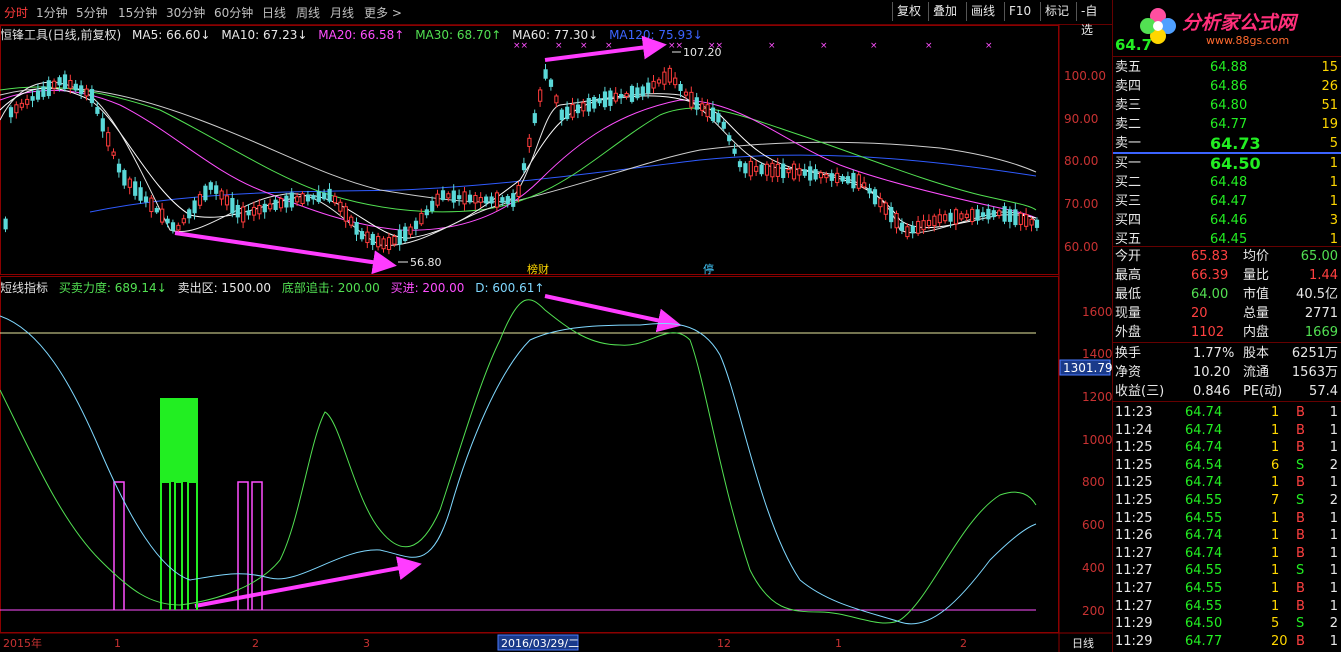  I want to click on adjust-button: 复权, so click(908, 11).